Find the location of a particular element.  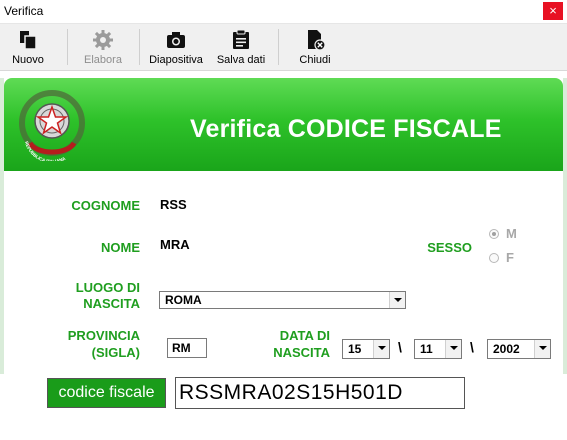

anno-value: 2002 is located at coordinates (506, 349).